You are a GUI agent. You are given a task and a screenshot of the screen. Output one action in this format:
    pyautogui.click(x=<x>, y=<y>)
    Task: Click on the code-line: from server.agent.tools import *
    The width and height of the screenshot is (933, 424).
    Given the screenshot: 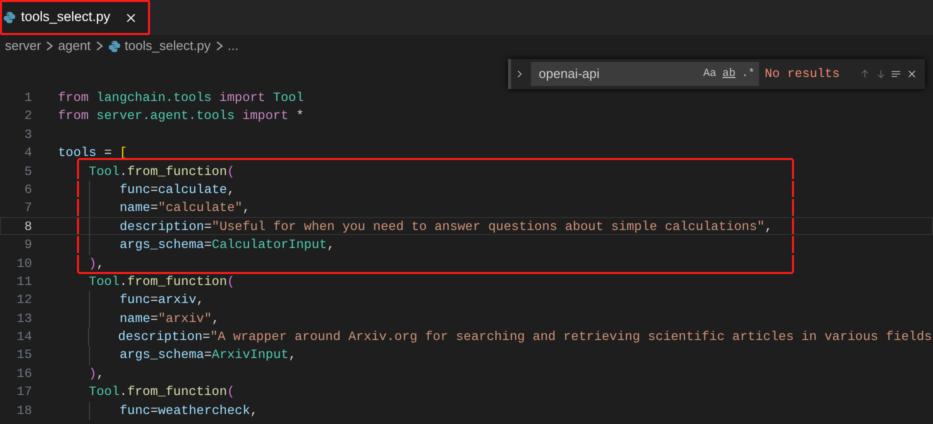 What is the action you would take?
    pyautogui.click(x=181, y=115)
    